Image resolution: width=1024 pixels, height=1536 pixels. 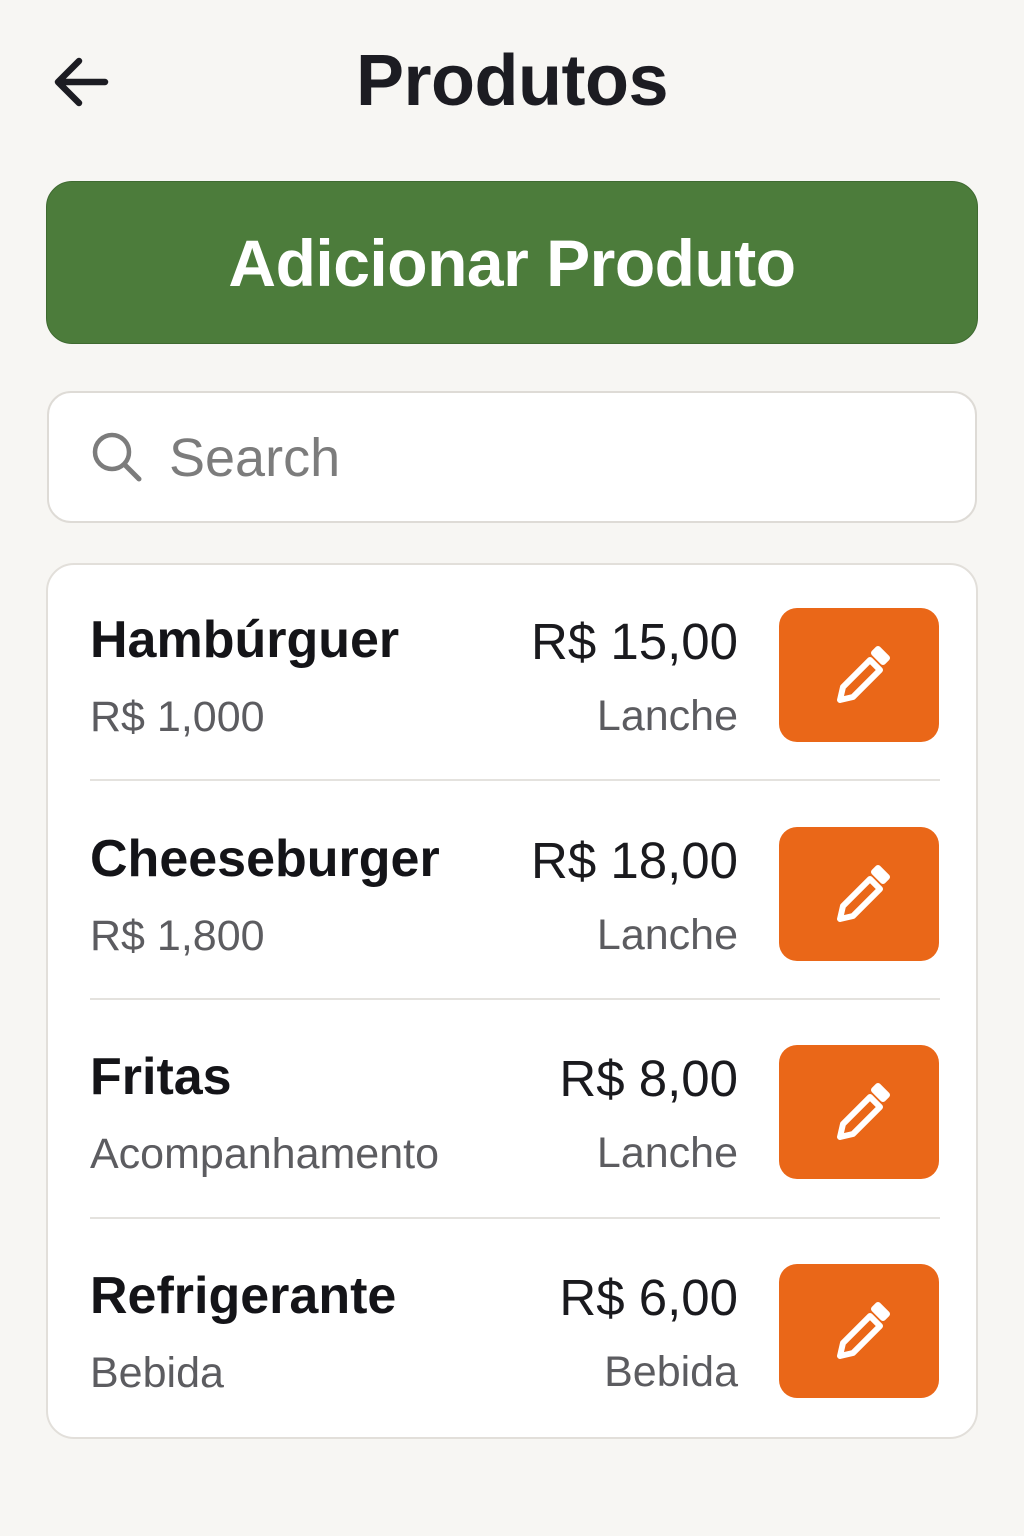 I want to click on product-row: Hambúrguer R$ 1,000 R$ 15,00 Lanche, so click(x=512, y=674).